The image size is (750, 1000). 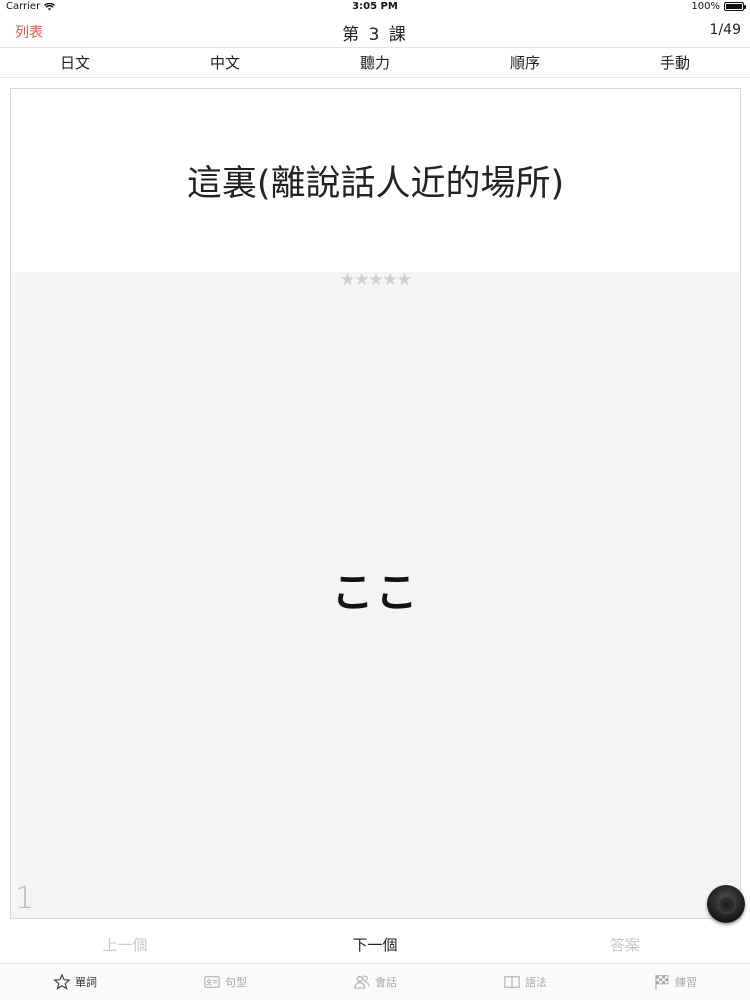 I want to click on flag-icon, so click(x=662, y=982).